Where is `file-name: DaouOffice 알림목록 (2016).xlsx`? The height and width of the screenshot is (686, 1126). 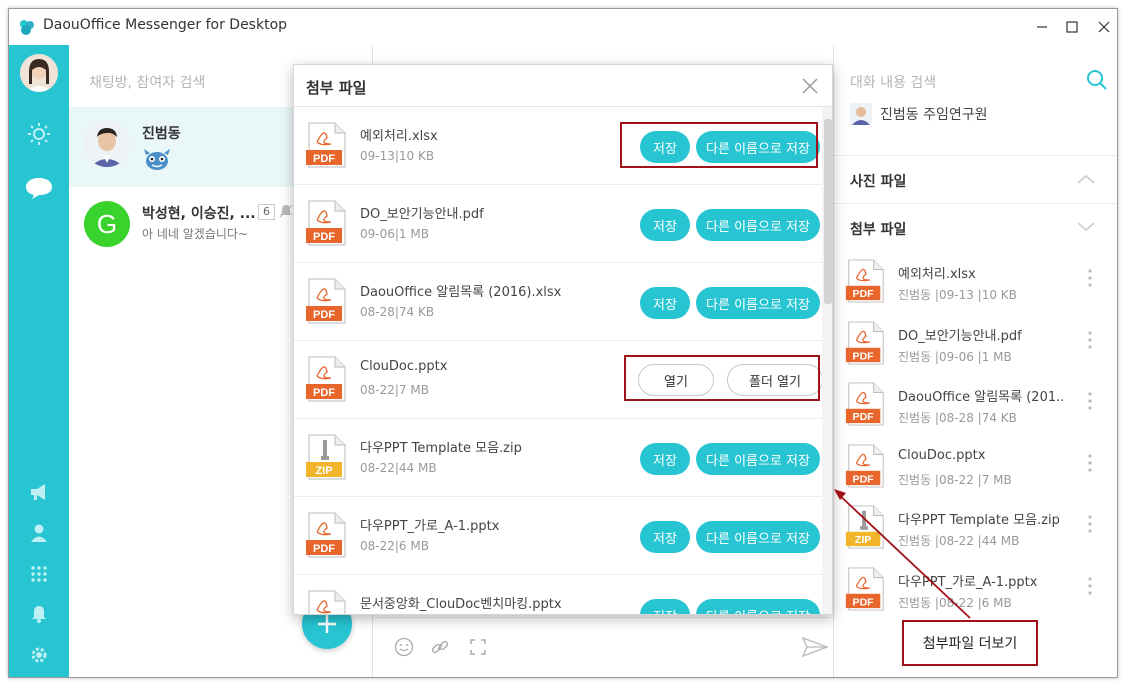
file-name: DaouOffice 알림목록 (2016).xlsx is located at coordinates (461, 292).